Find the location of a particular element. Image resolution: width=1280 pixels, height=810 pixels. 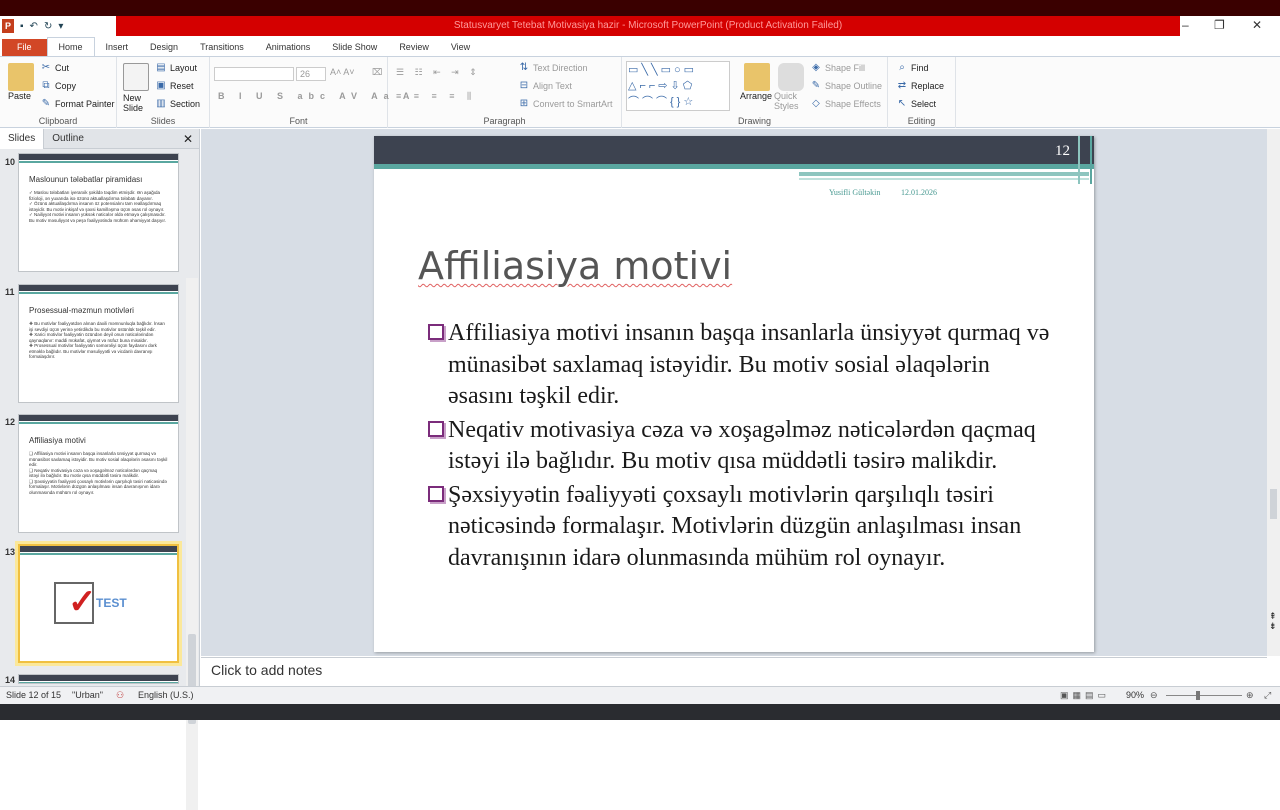

tab-insert: Insert is located at coordinates (117, 47).